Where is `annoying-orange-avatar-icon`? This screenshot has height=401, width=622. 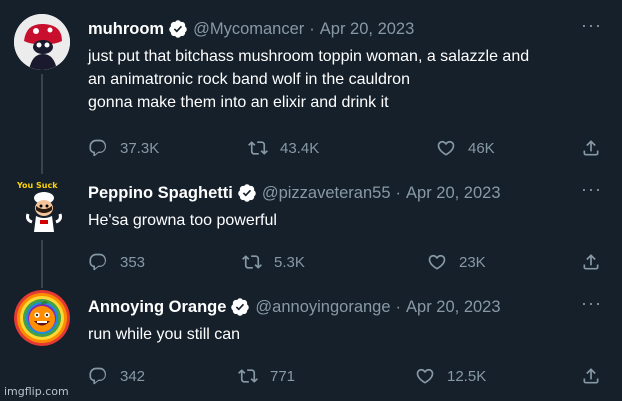 annoying-orange-avatar-icon is located at coordinates (42, 318).